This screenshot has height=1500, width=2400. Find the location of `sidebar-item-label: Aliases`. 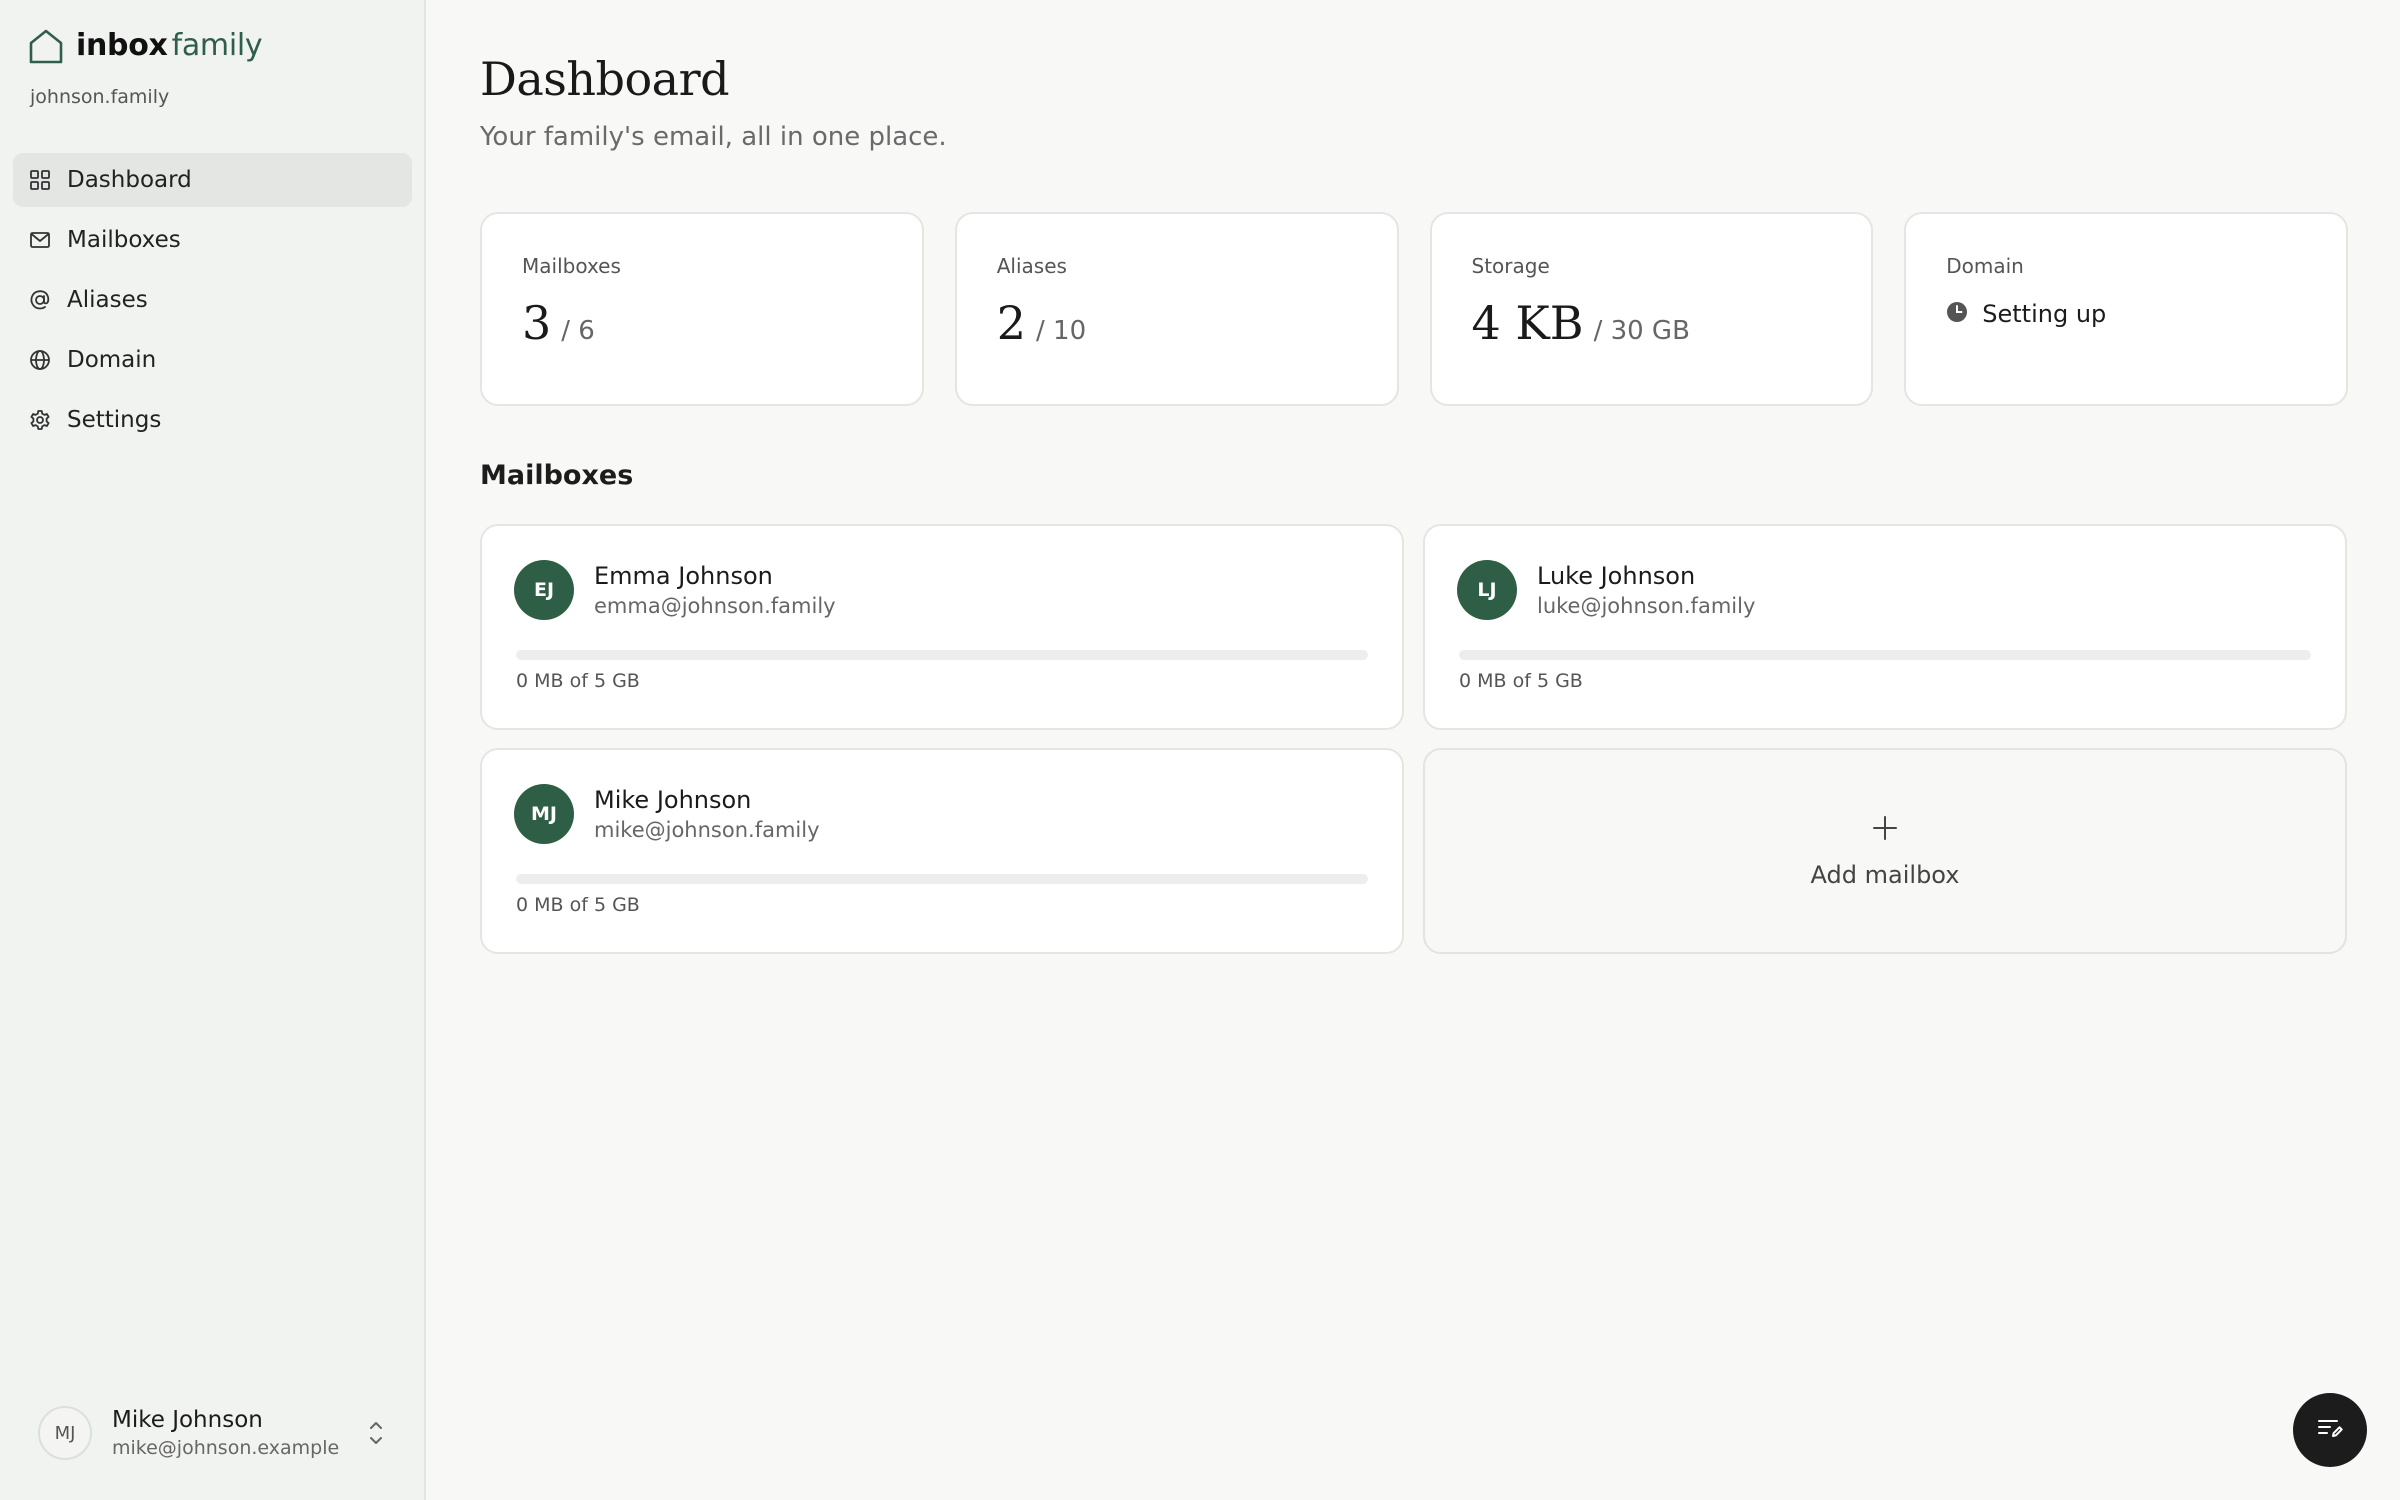

sidebar-item-label: Aliases is located at coordinates (107, 300).